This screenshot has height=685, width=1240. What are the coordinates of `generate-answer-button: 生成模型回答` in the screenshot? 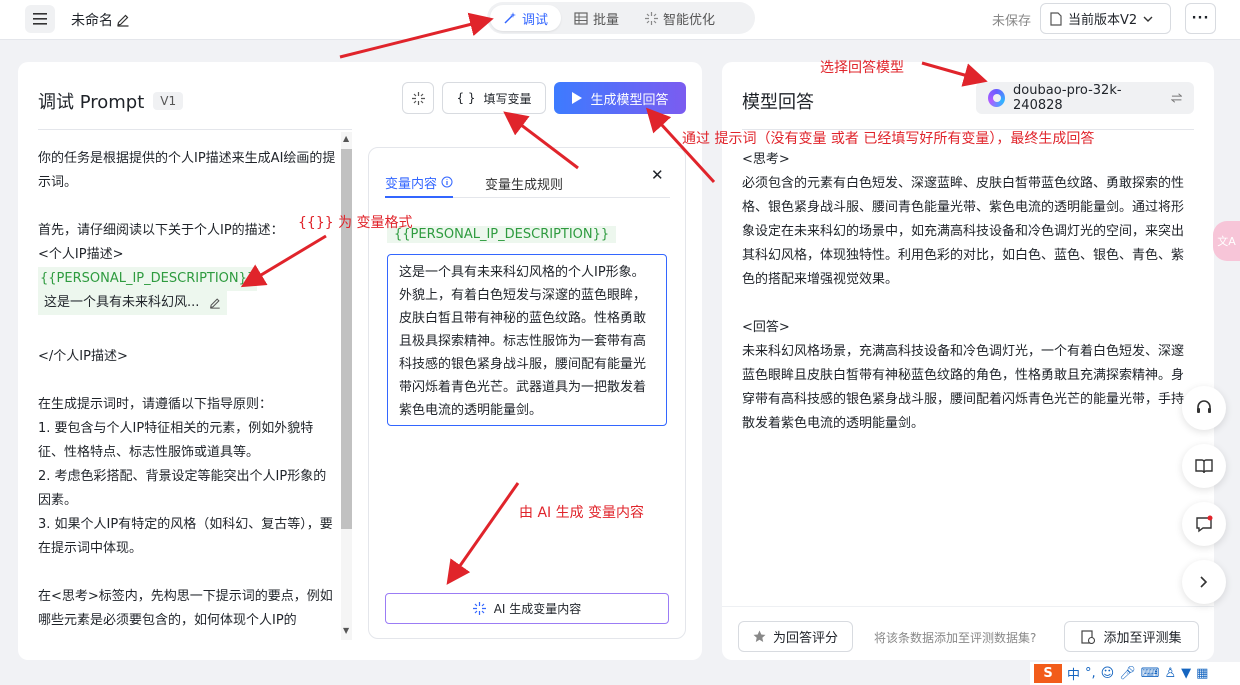 It's located at (620, 98).